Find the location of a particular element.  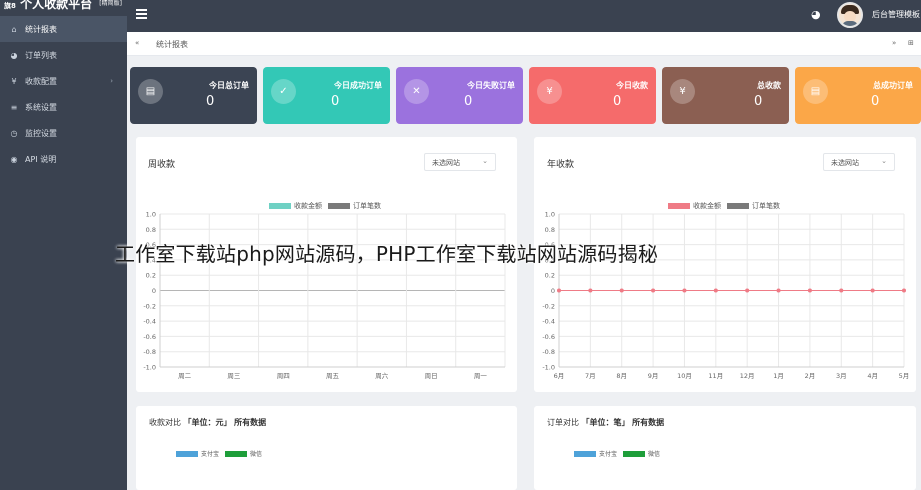

stat-card-total-success: ▤ 总成功订单 0 is located at coordinates (858, 95).